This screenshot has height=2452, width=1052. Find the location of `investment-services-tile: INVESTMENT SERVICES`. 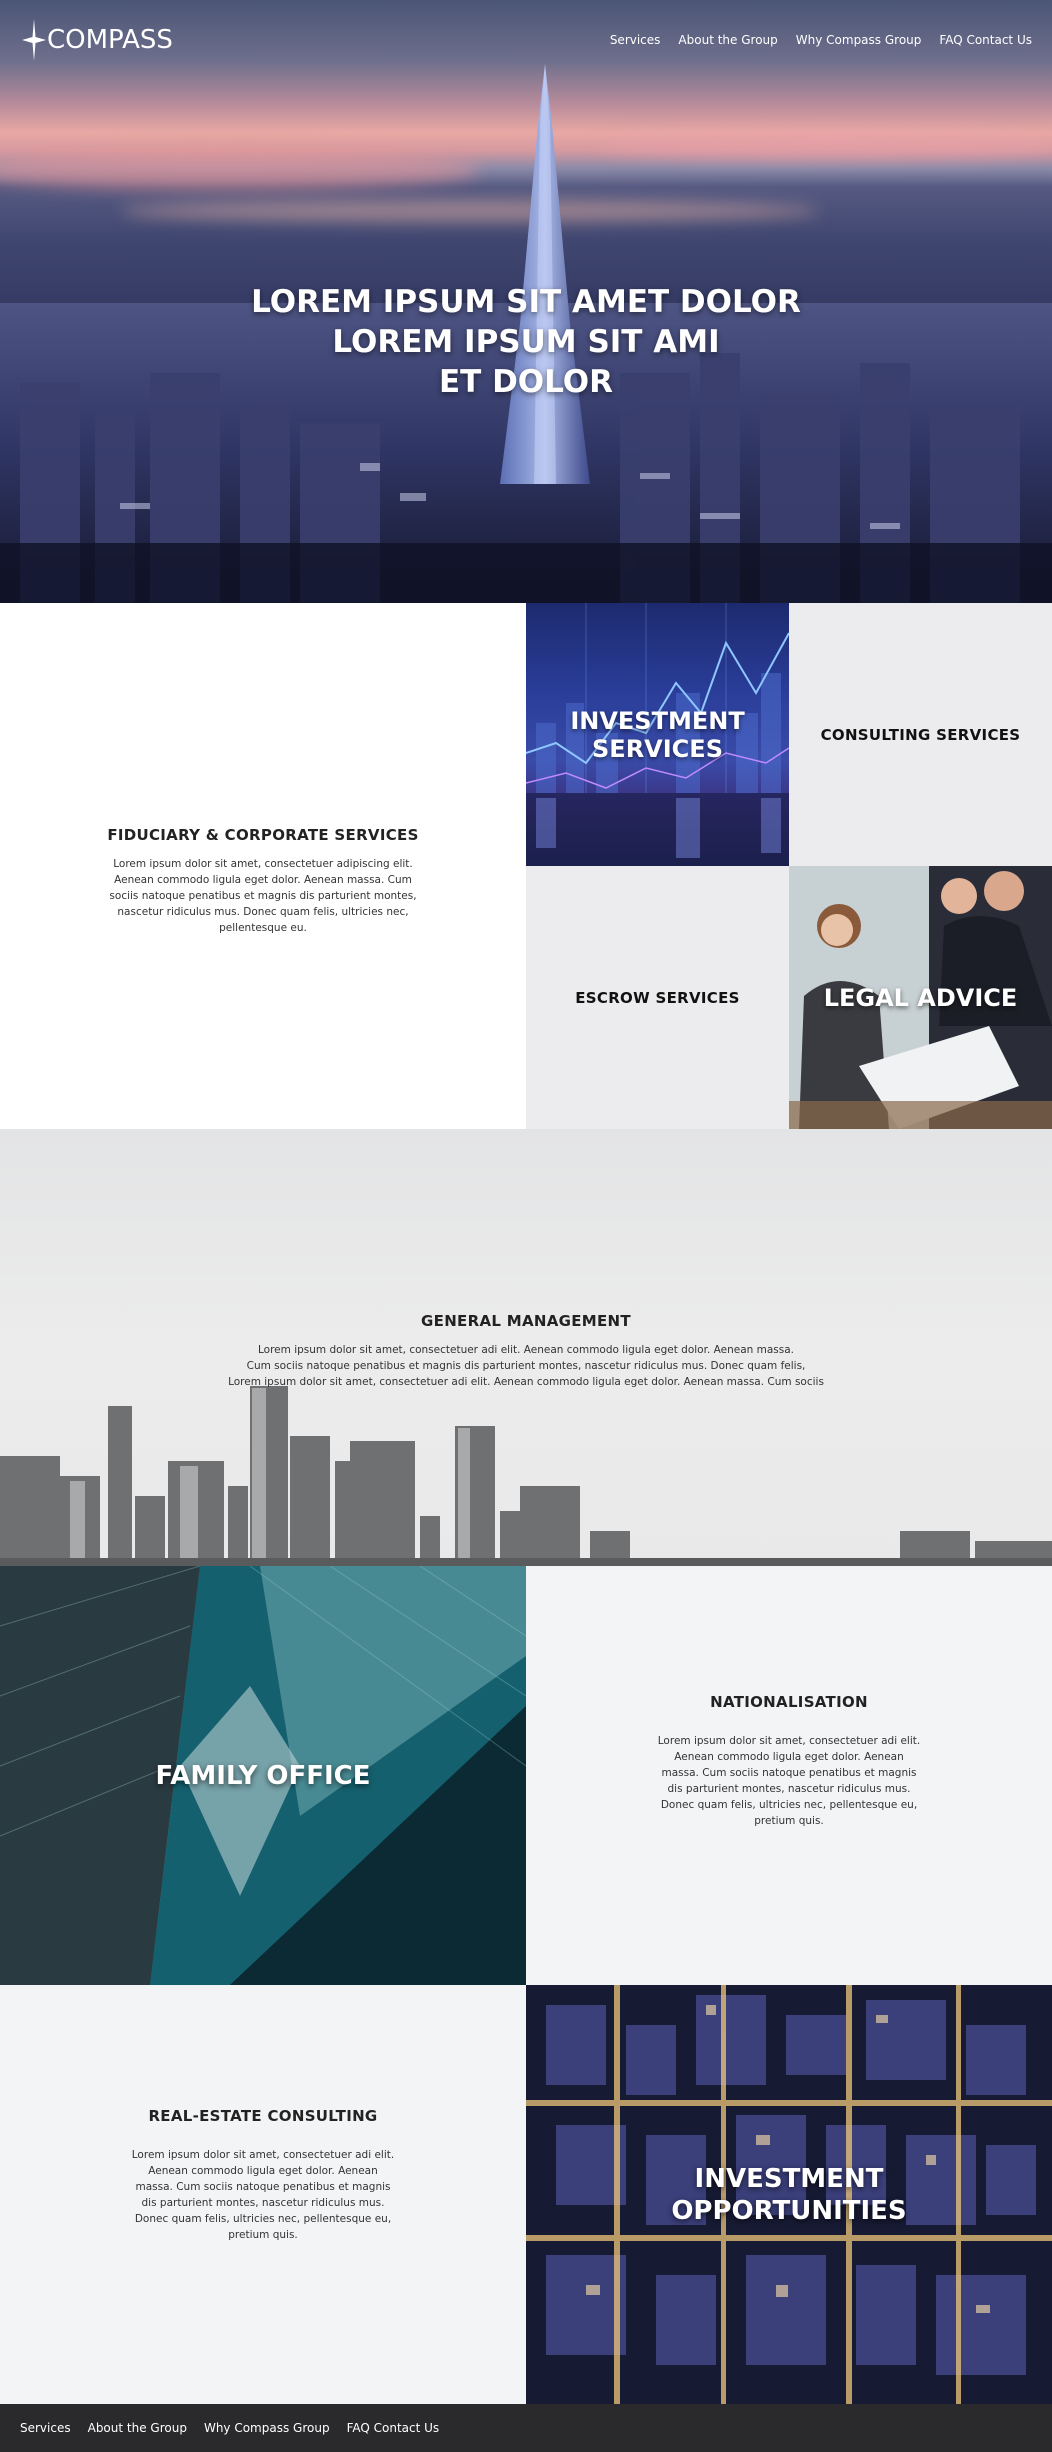

investment-services-tile: INVESTMENT SERVICES is located at coordinates (657, 734).